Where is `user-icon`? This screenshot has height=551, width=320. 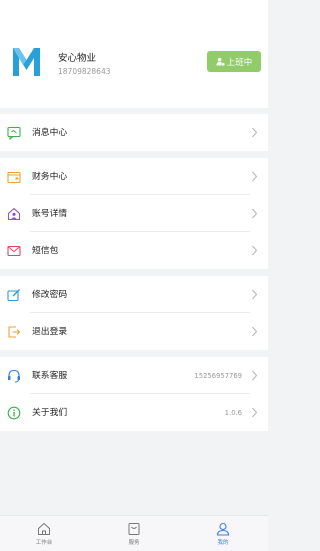
user-icon is located at coordinates (223, 529).